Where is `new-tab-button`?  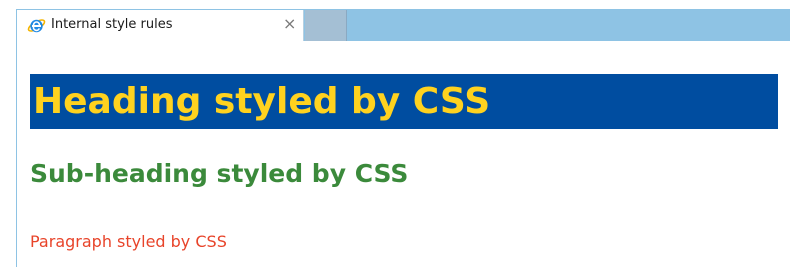 new-tab-button is located at coordinates (326, 25).